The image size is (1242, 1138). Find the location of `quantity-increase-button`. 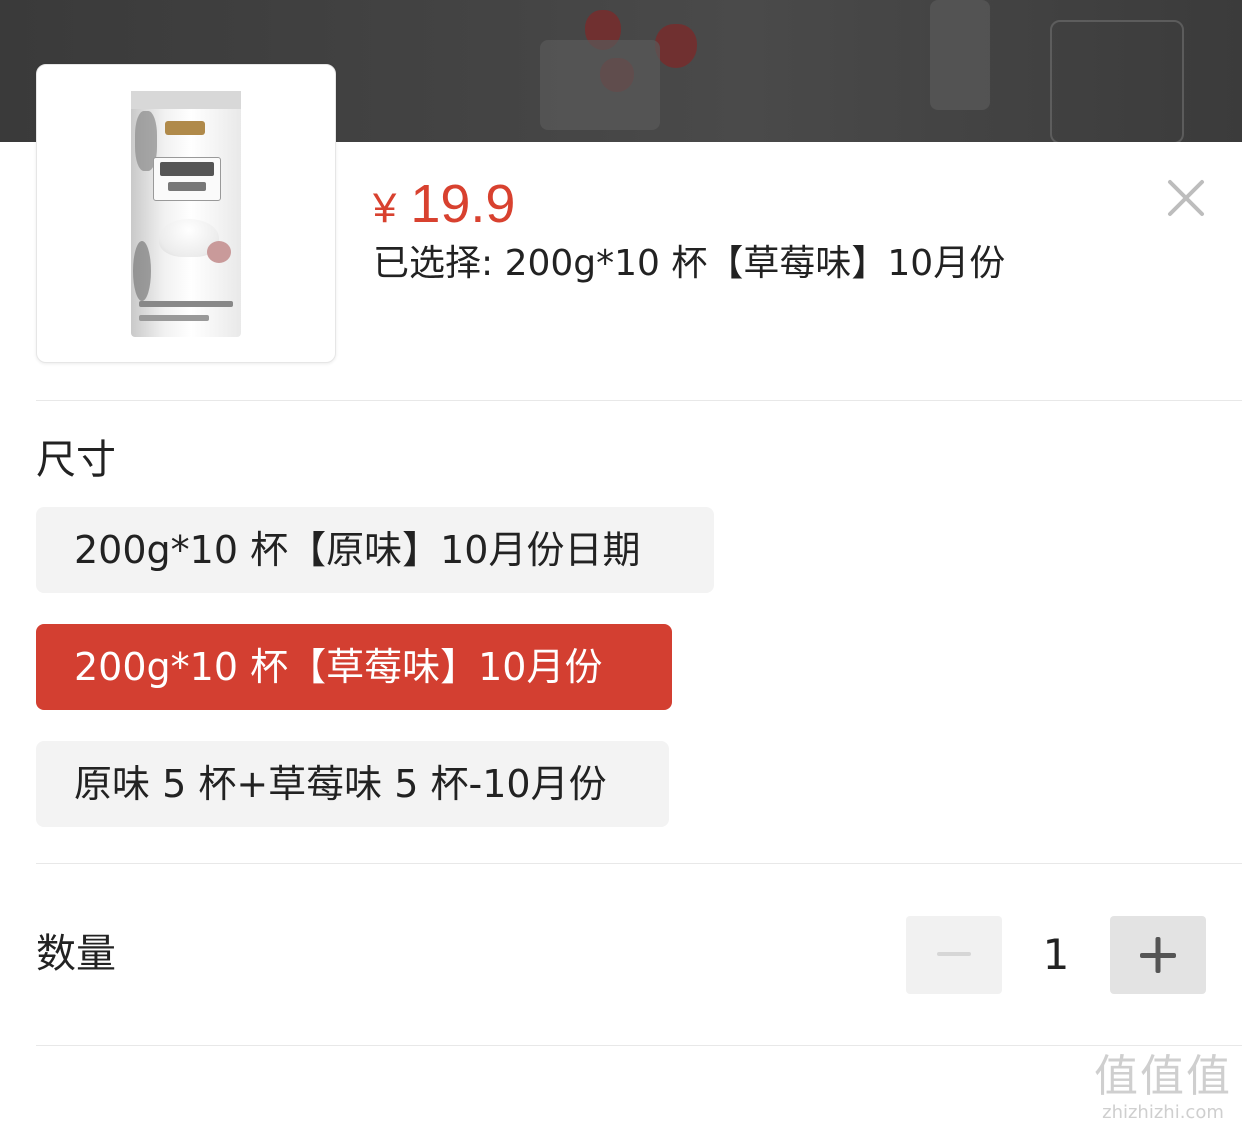

quantity-increase-button is located at coordinates (1158, 955).